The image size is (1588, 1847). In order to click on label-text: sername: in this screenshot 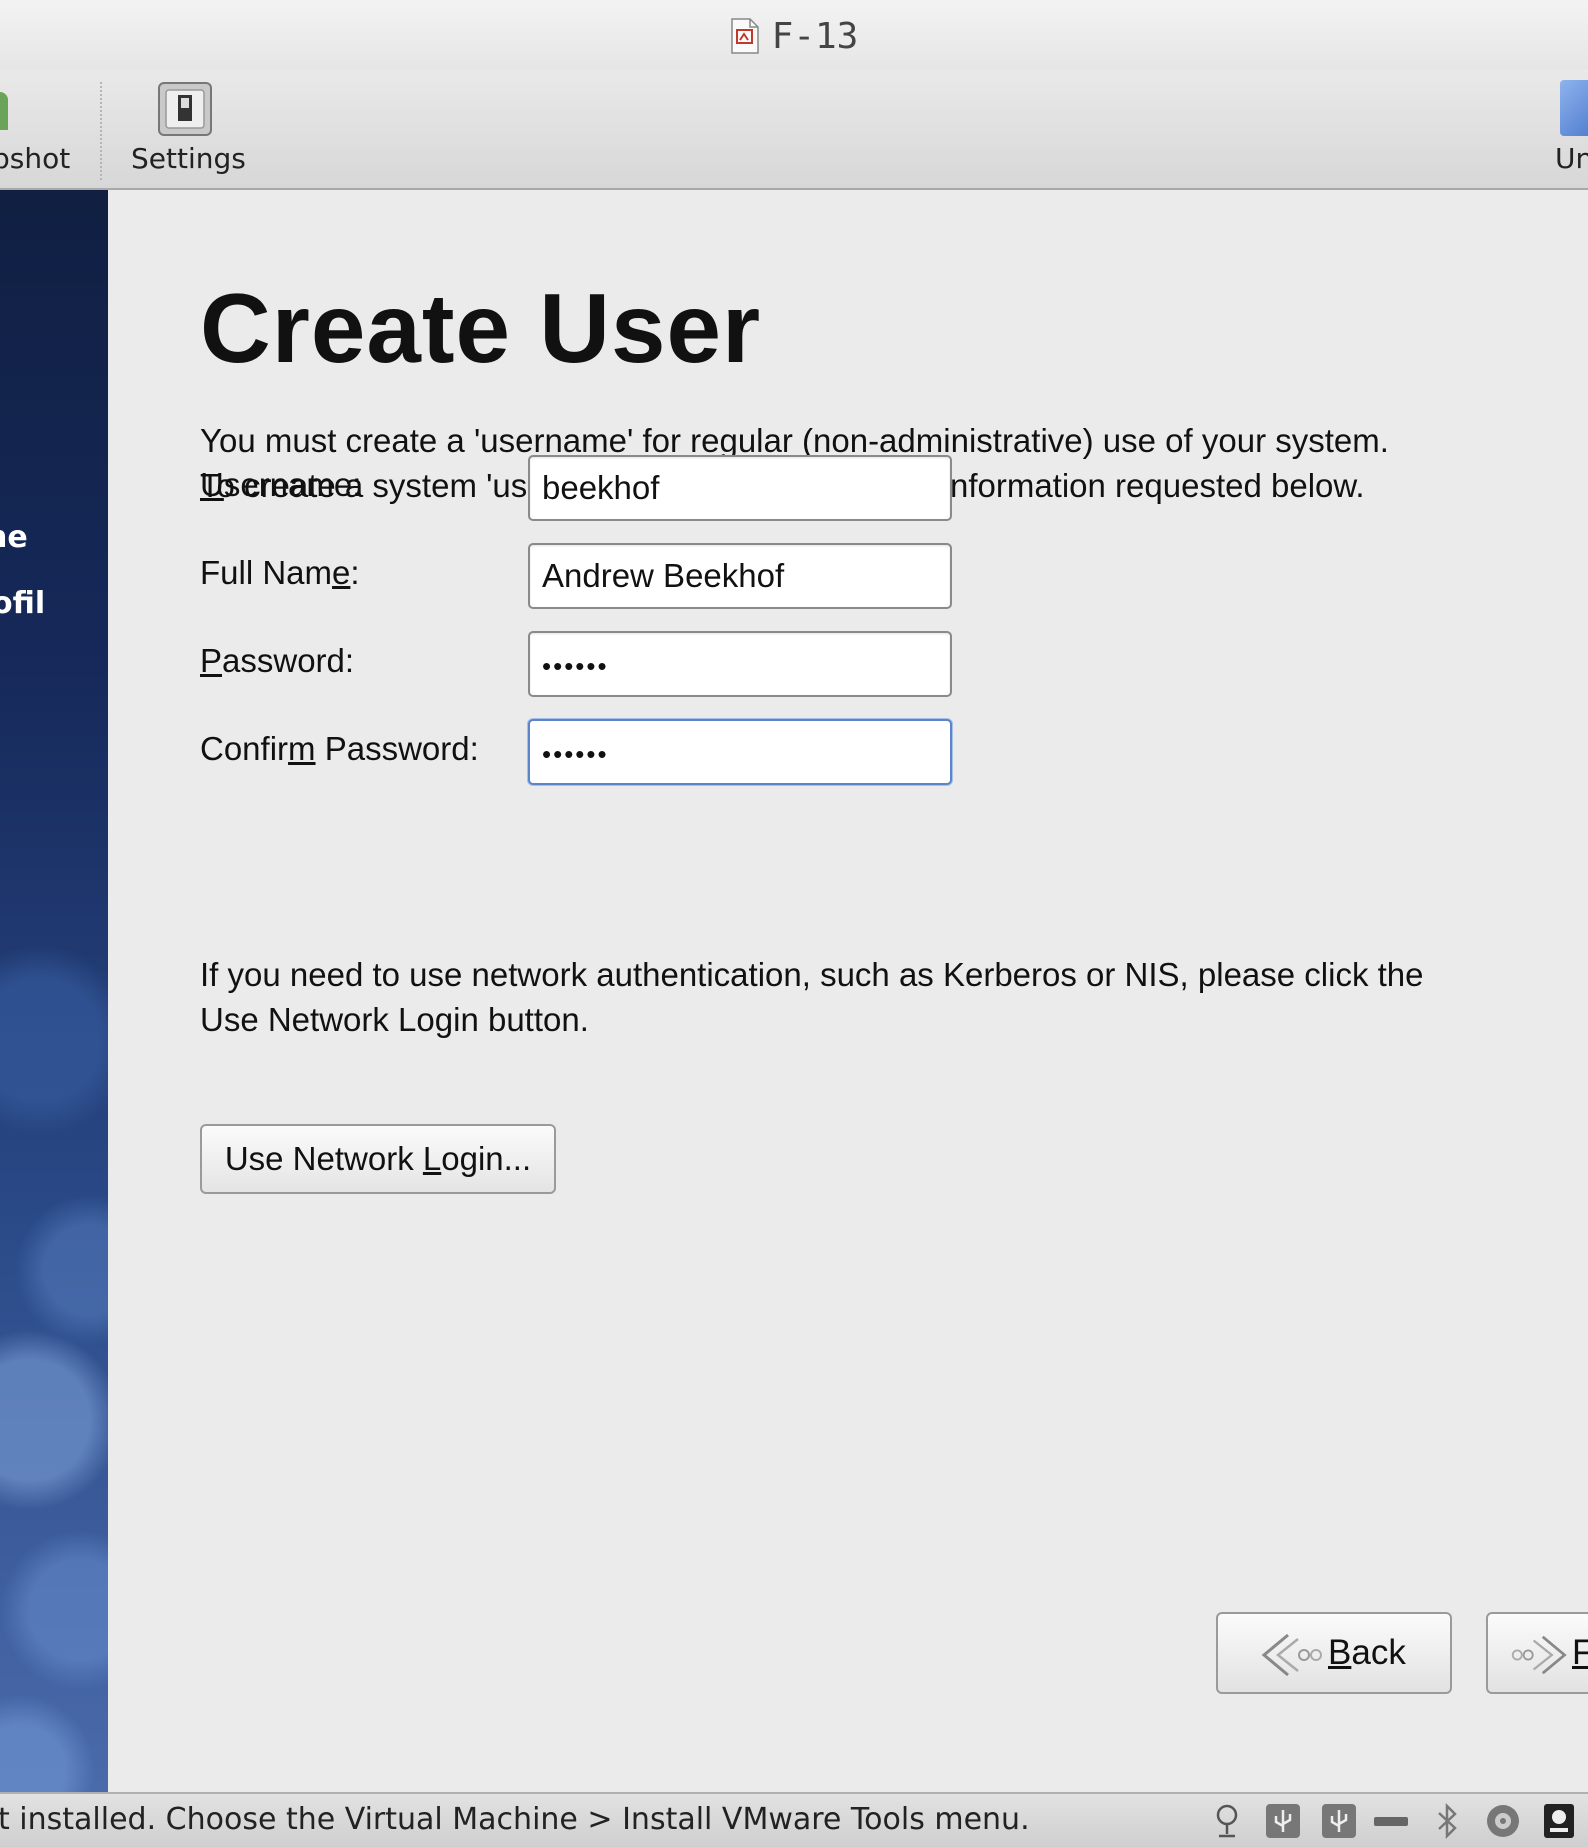, I will do `click(292, 484)`.